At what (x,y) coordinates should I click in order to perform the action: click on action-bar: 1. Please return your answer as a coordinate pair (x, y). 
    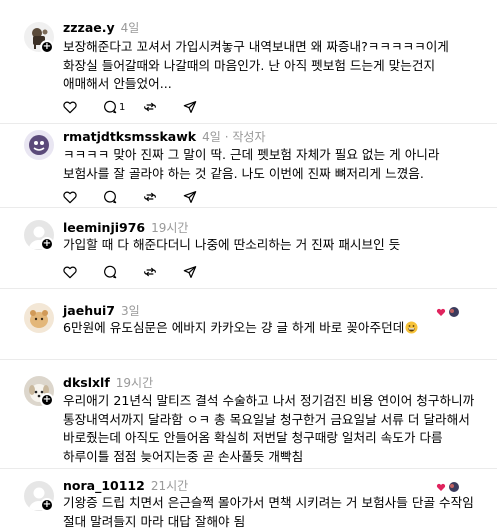
    Looking at the image, I should click on (142, 107).